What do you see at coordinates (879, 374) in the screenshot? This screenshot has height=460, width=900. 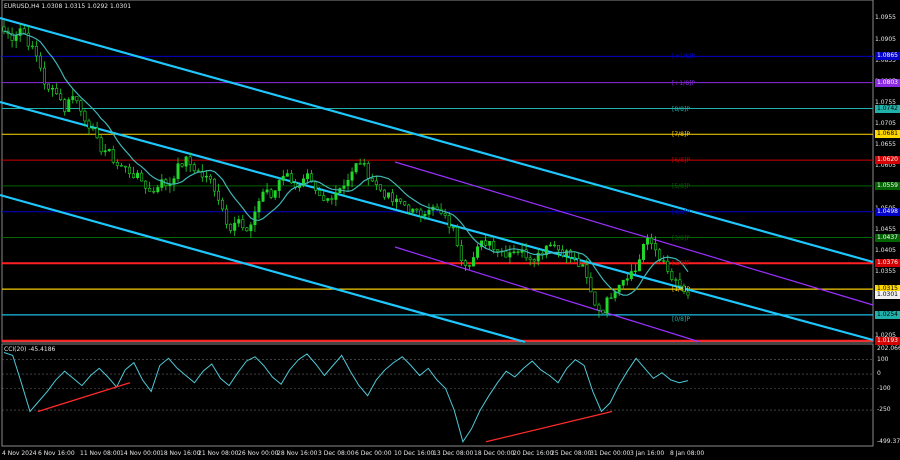 I see `indicator-tick-label: 0` at bounding box center [879, 374].